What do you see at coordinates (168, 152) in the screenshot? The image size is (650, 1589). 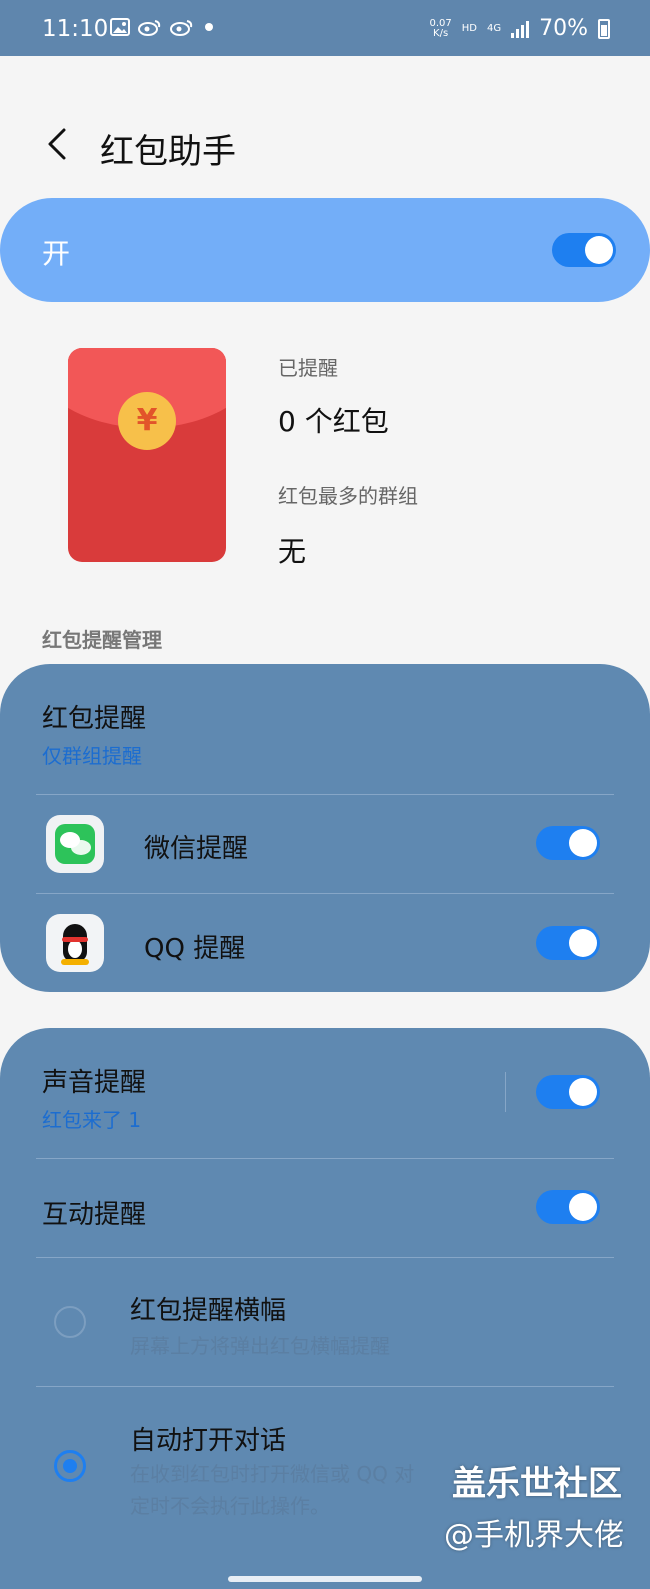 I see `page-title: 红包助手` at bounding box center [168, 152].